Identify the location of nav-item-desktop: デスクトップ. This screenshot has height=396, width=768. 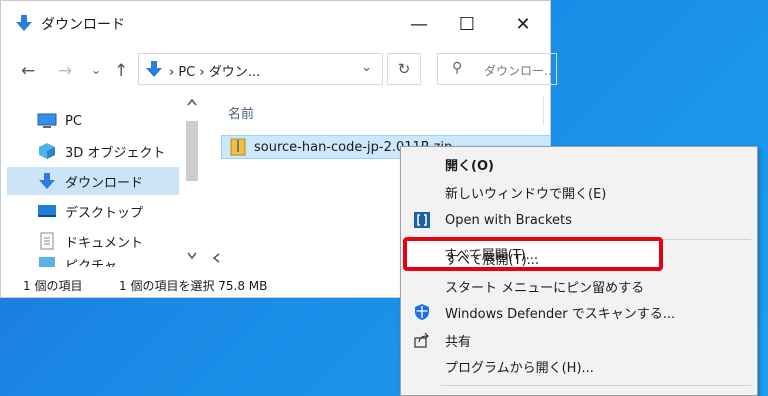
(93, 211).